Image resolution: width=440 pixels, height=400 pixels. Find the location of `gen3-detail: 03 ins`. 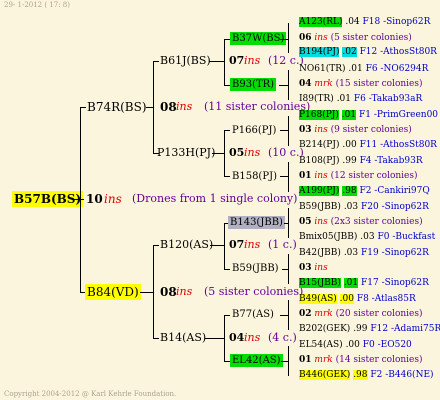

gen3-detail: 03 ins is located at coordinates (313, 268).